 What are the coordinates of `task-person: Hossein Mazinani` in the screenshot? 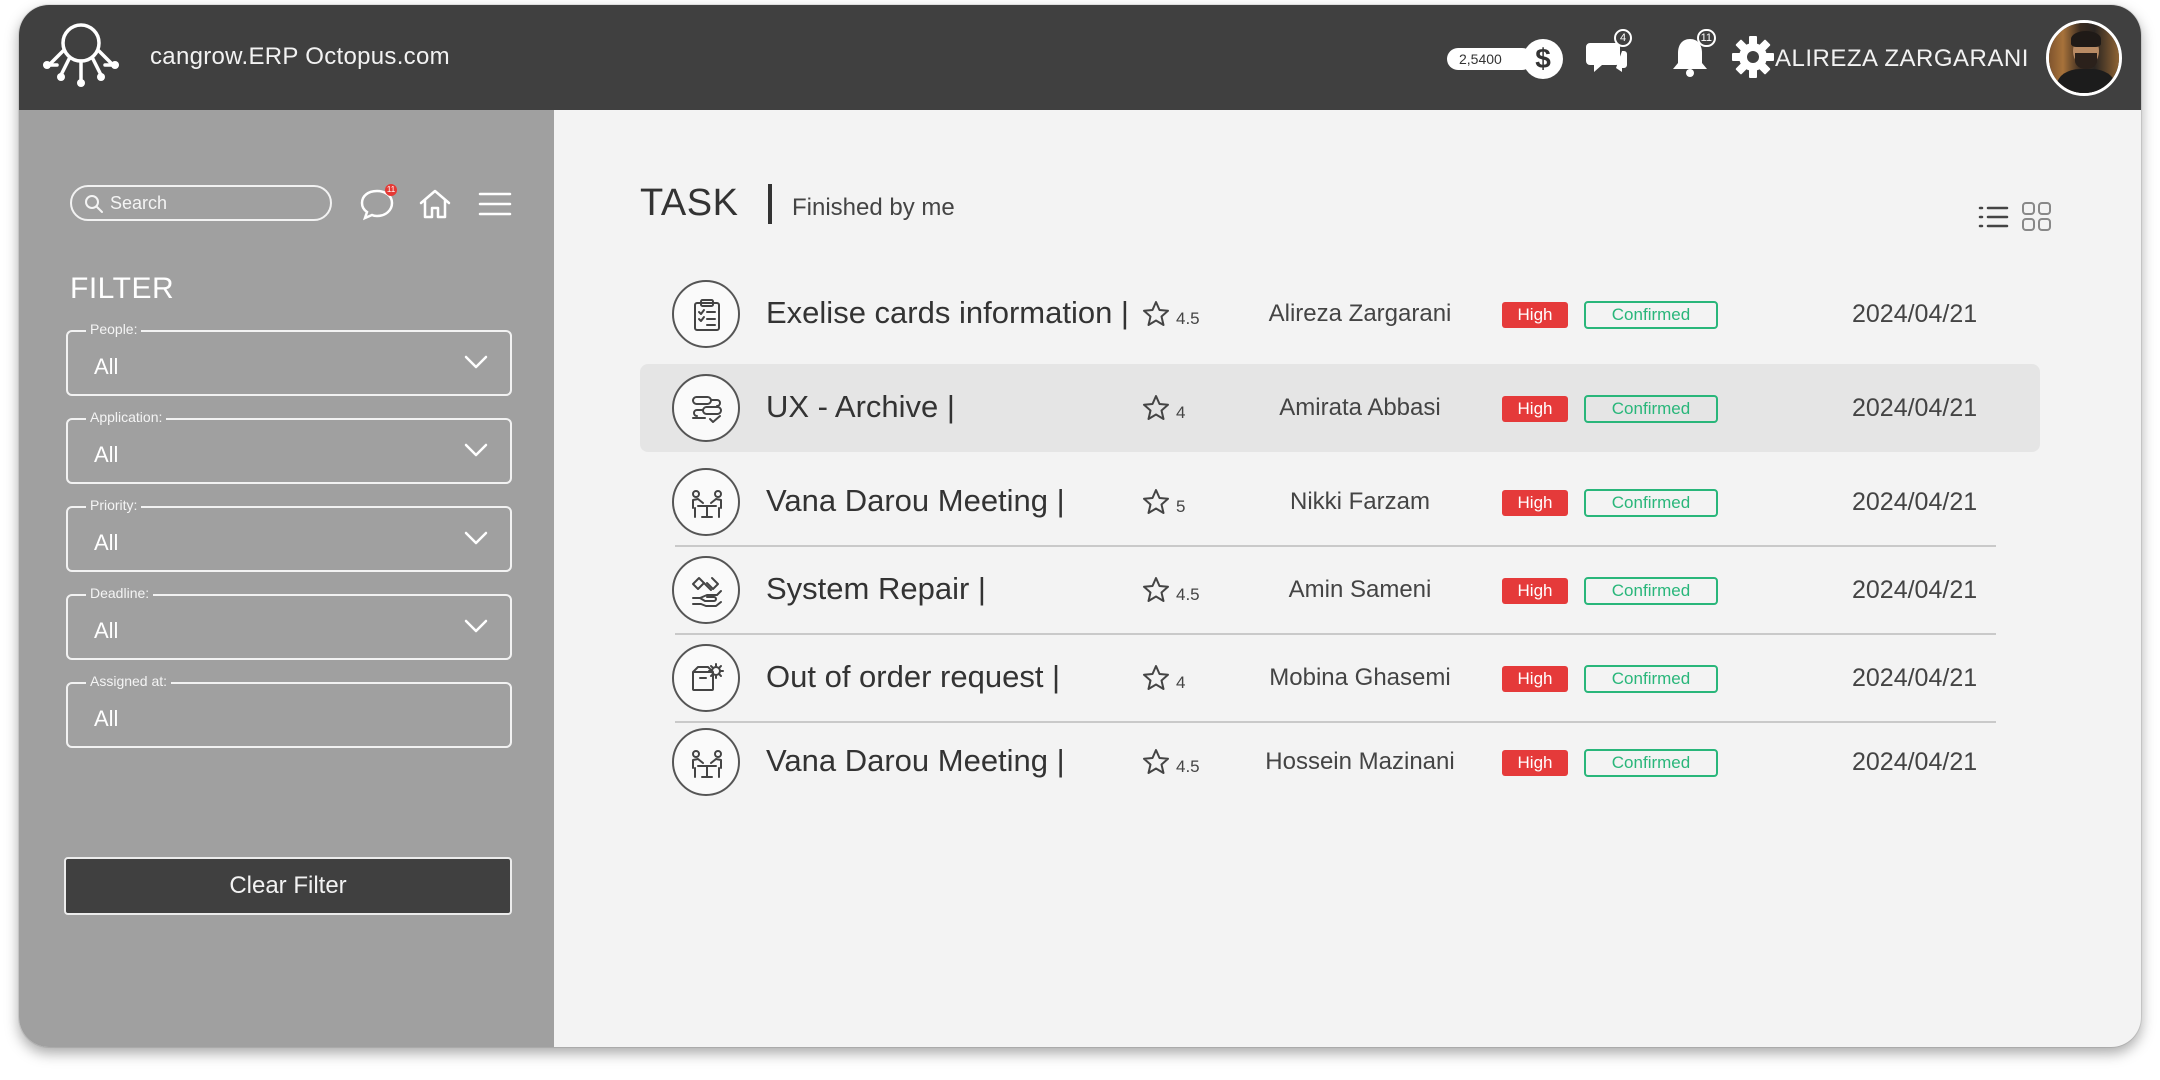 It's located at (1360, 761).